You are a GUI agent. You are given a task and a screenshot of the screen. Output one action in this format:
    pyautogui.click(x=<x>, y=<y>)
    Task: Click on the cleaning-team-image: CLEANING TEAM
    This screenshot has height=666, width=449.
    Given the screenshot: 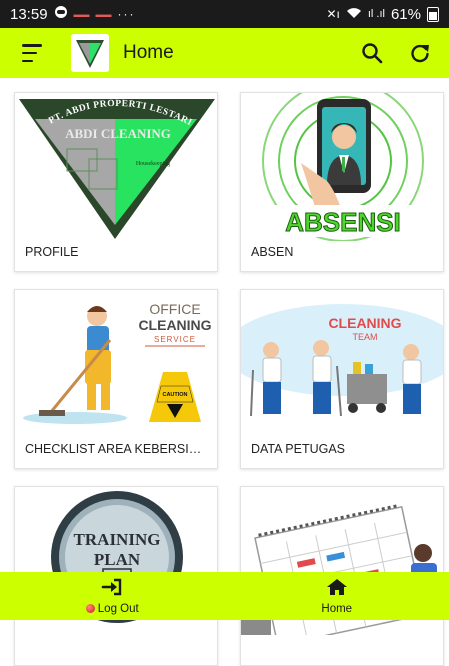 What is the action you would take?
    pyautogui.click(x=342, y=364)
    